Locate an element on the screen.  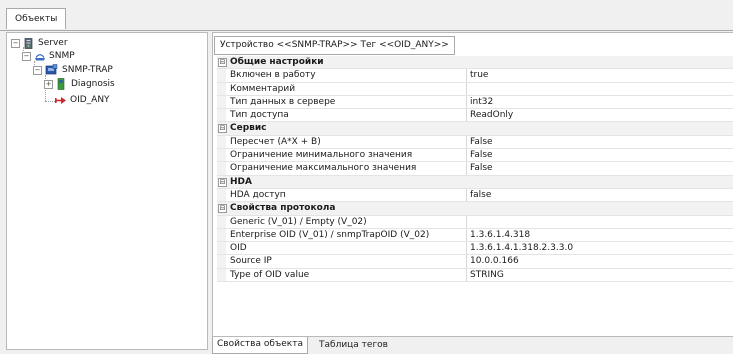
expand-icon: + is located at coordinates (48, 84).